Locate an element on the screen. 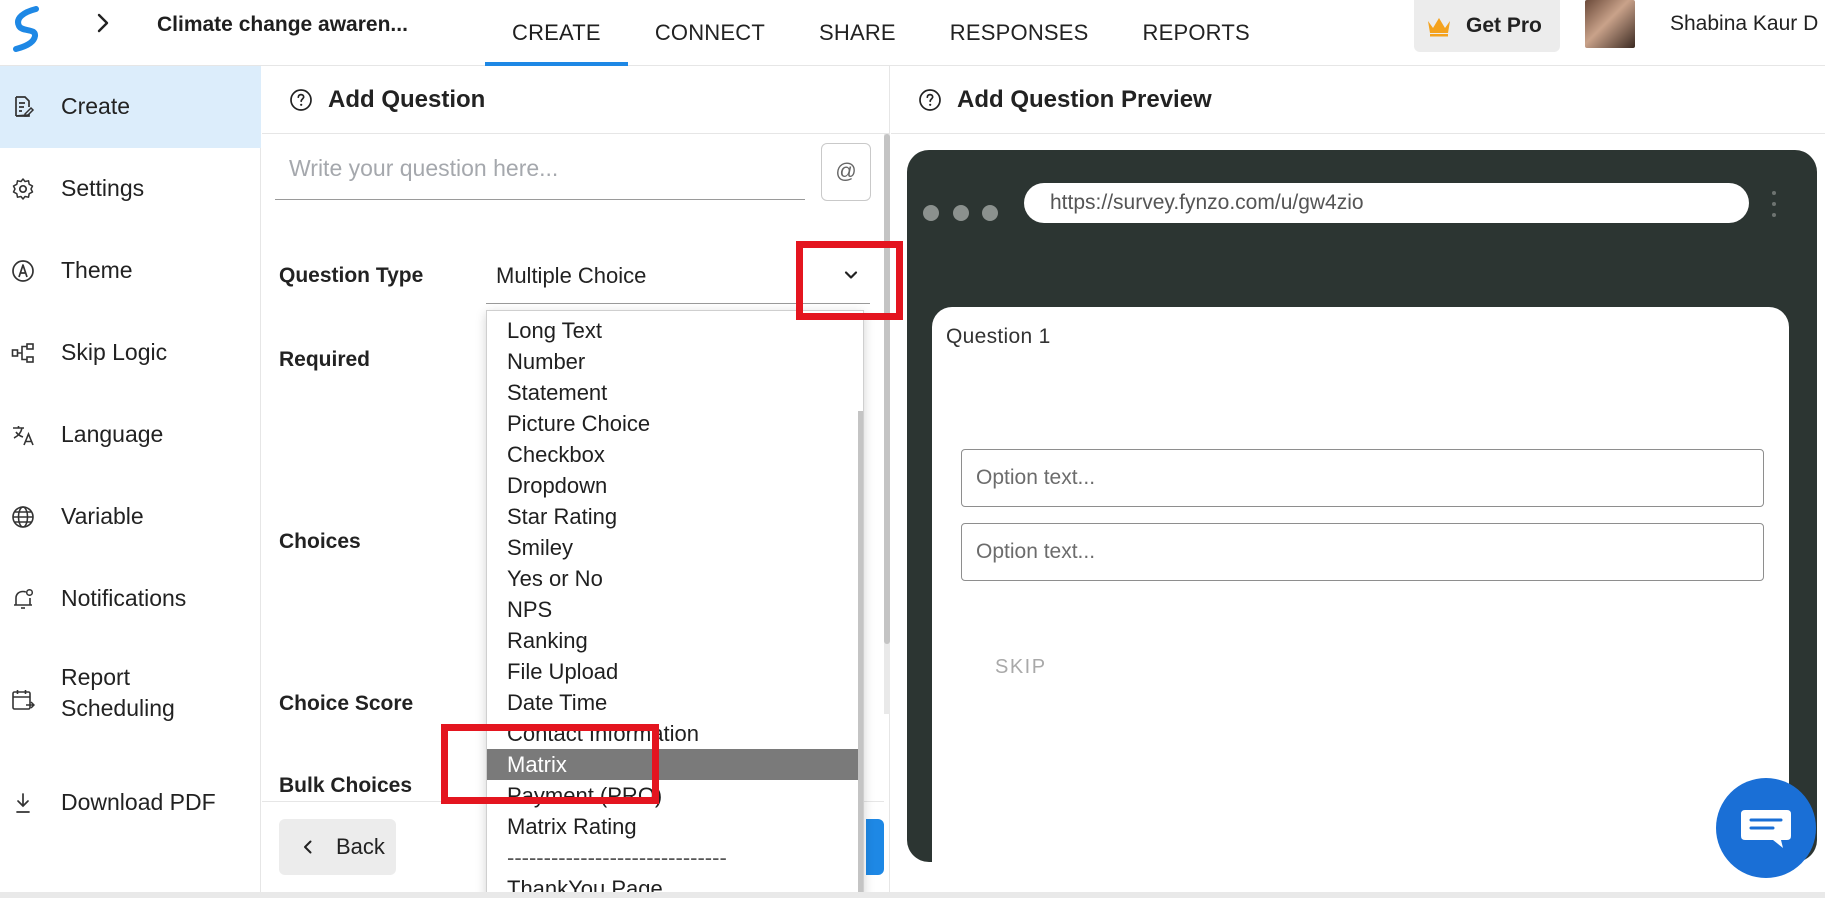 Image resolution: width=1825 pixels, height=898 pixels. option-statement: Statement is located at coordinates (675, 392).